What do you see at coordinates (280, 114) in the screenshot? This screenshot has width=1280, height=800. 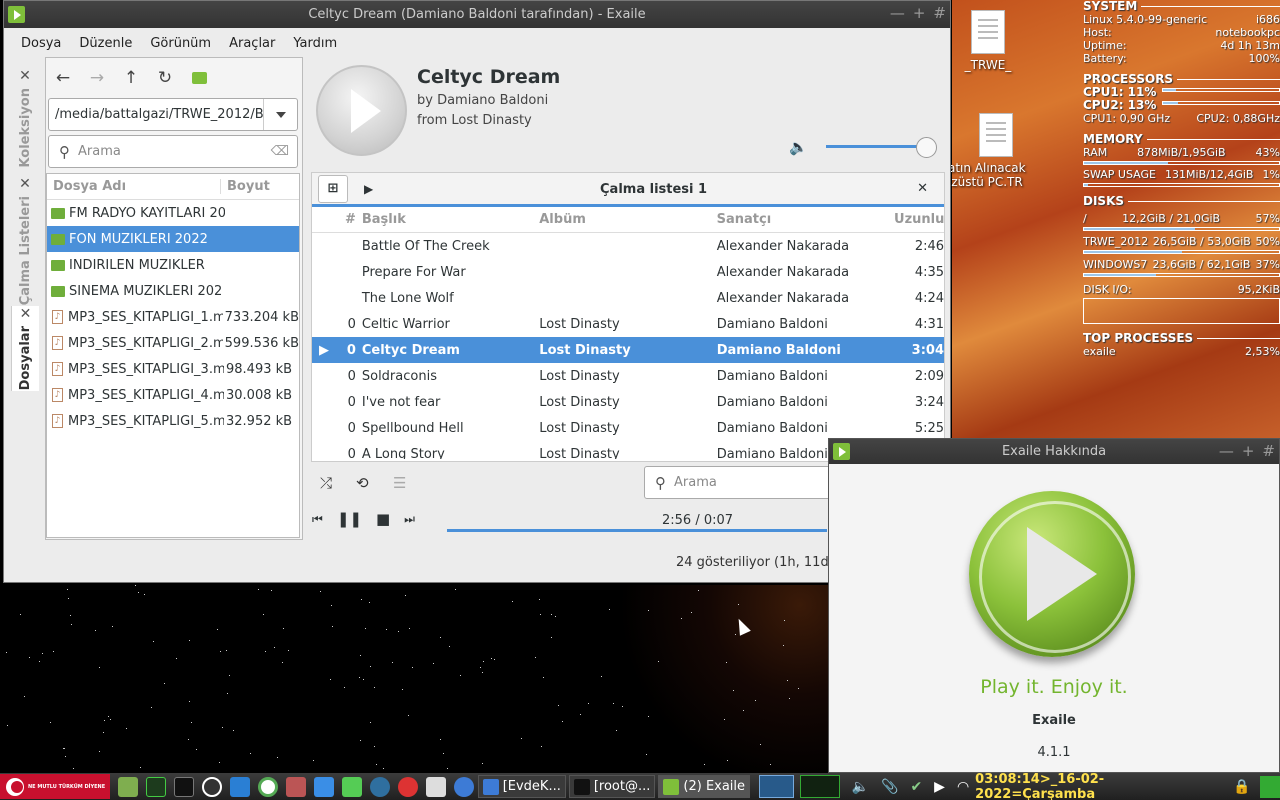 I see `chevron-down-icon` at bounding box center [280, 114].